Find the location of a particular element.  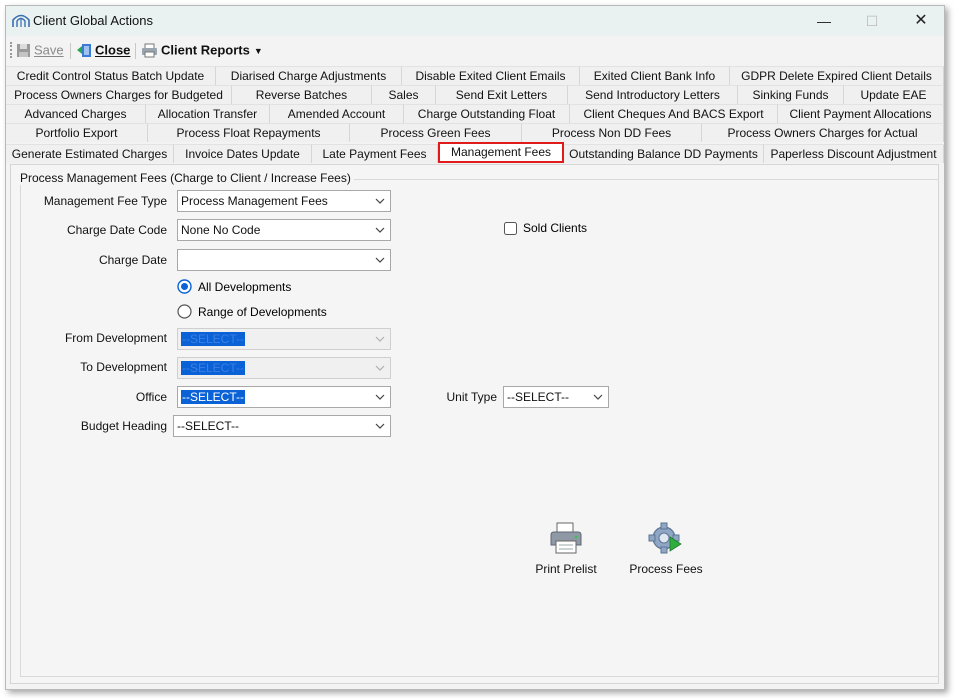

charge-date-code-value: None No Code is located at coordinates (221, 230).